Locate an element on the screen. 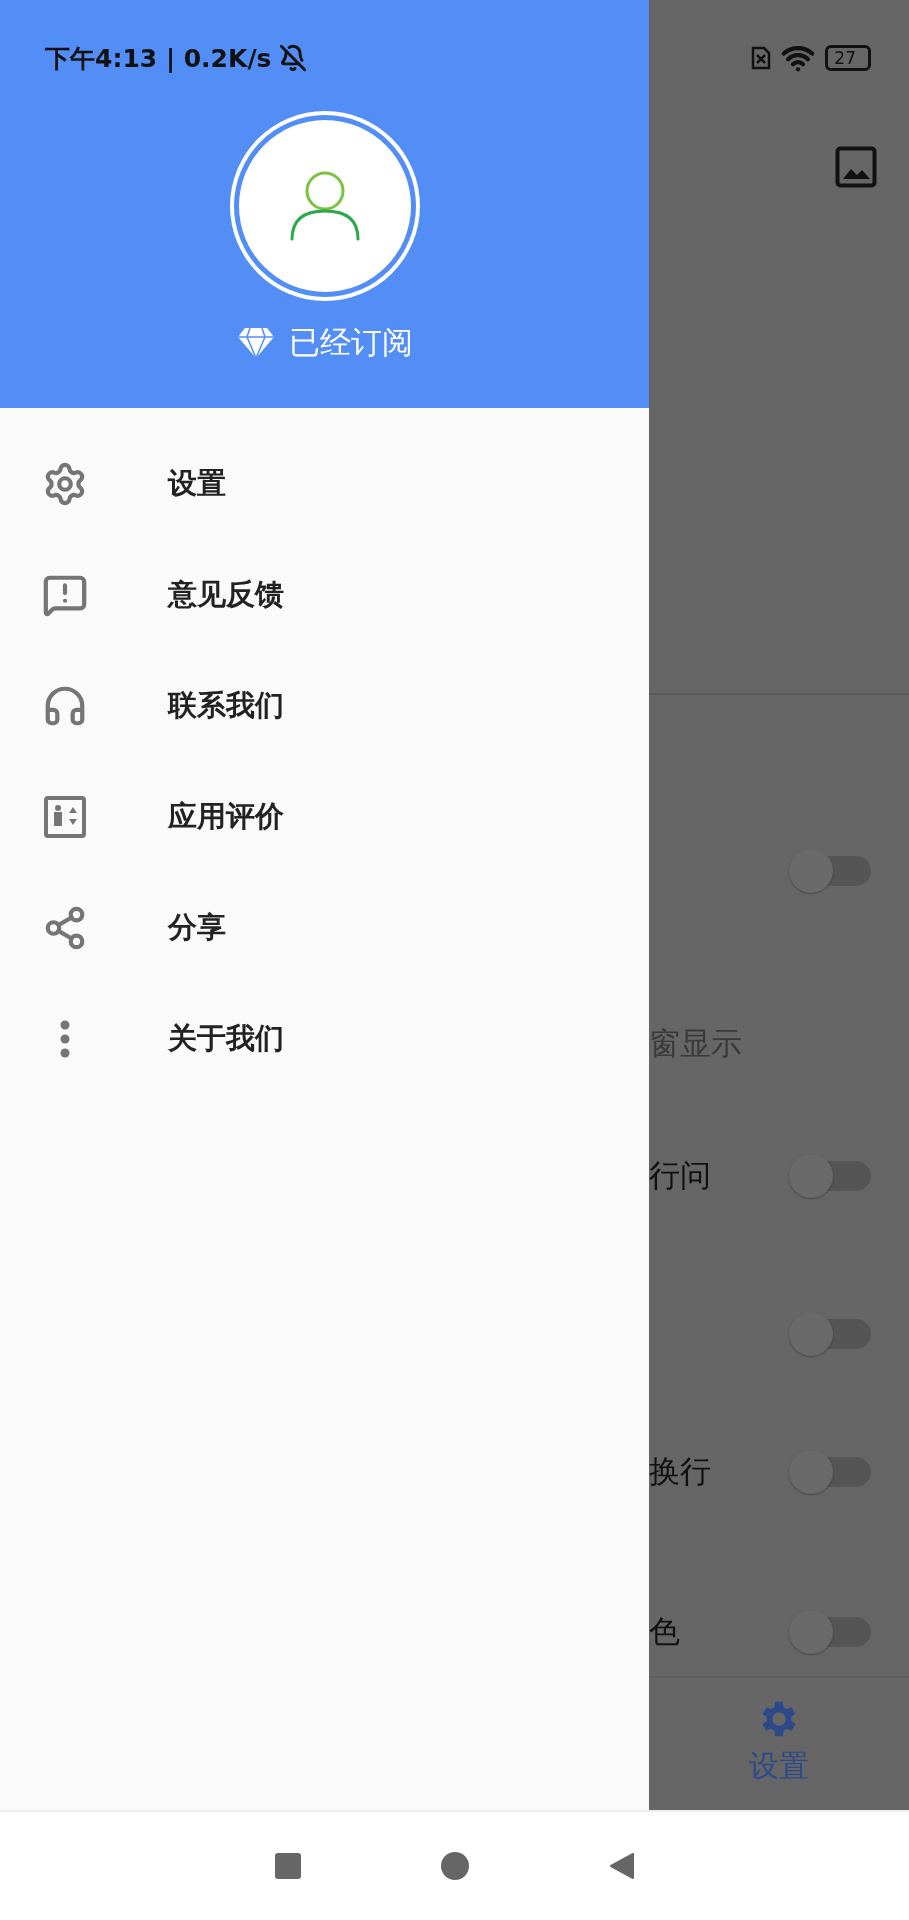  menu-item: 关于我们 is located at coordinates (324, 1038).